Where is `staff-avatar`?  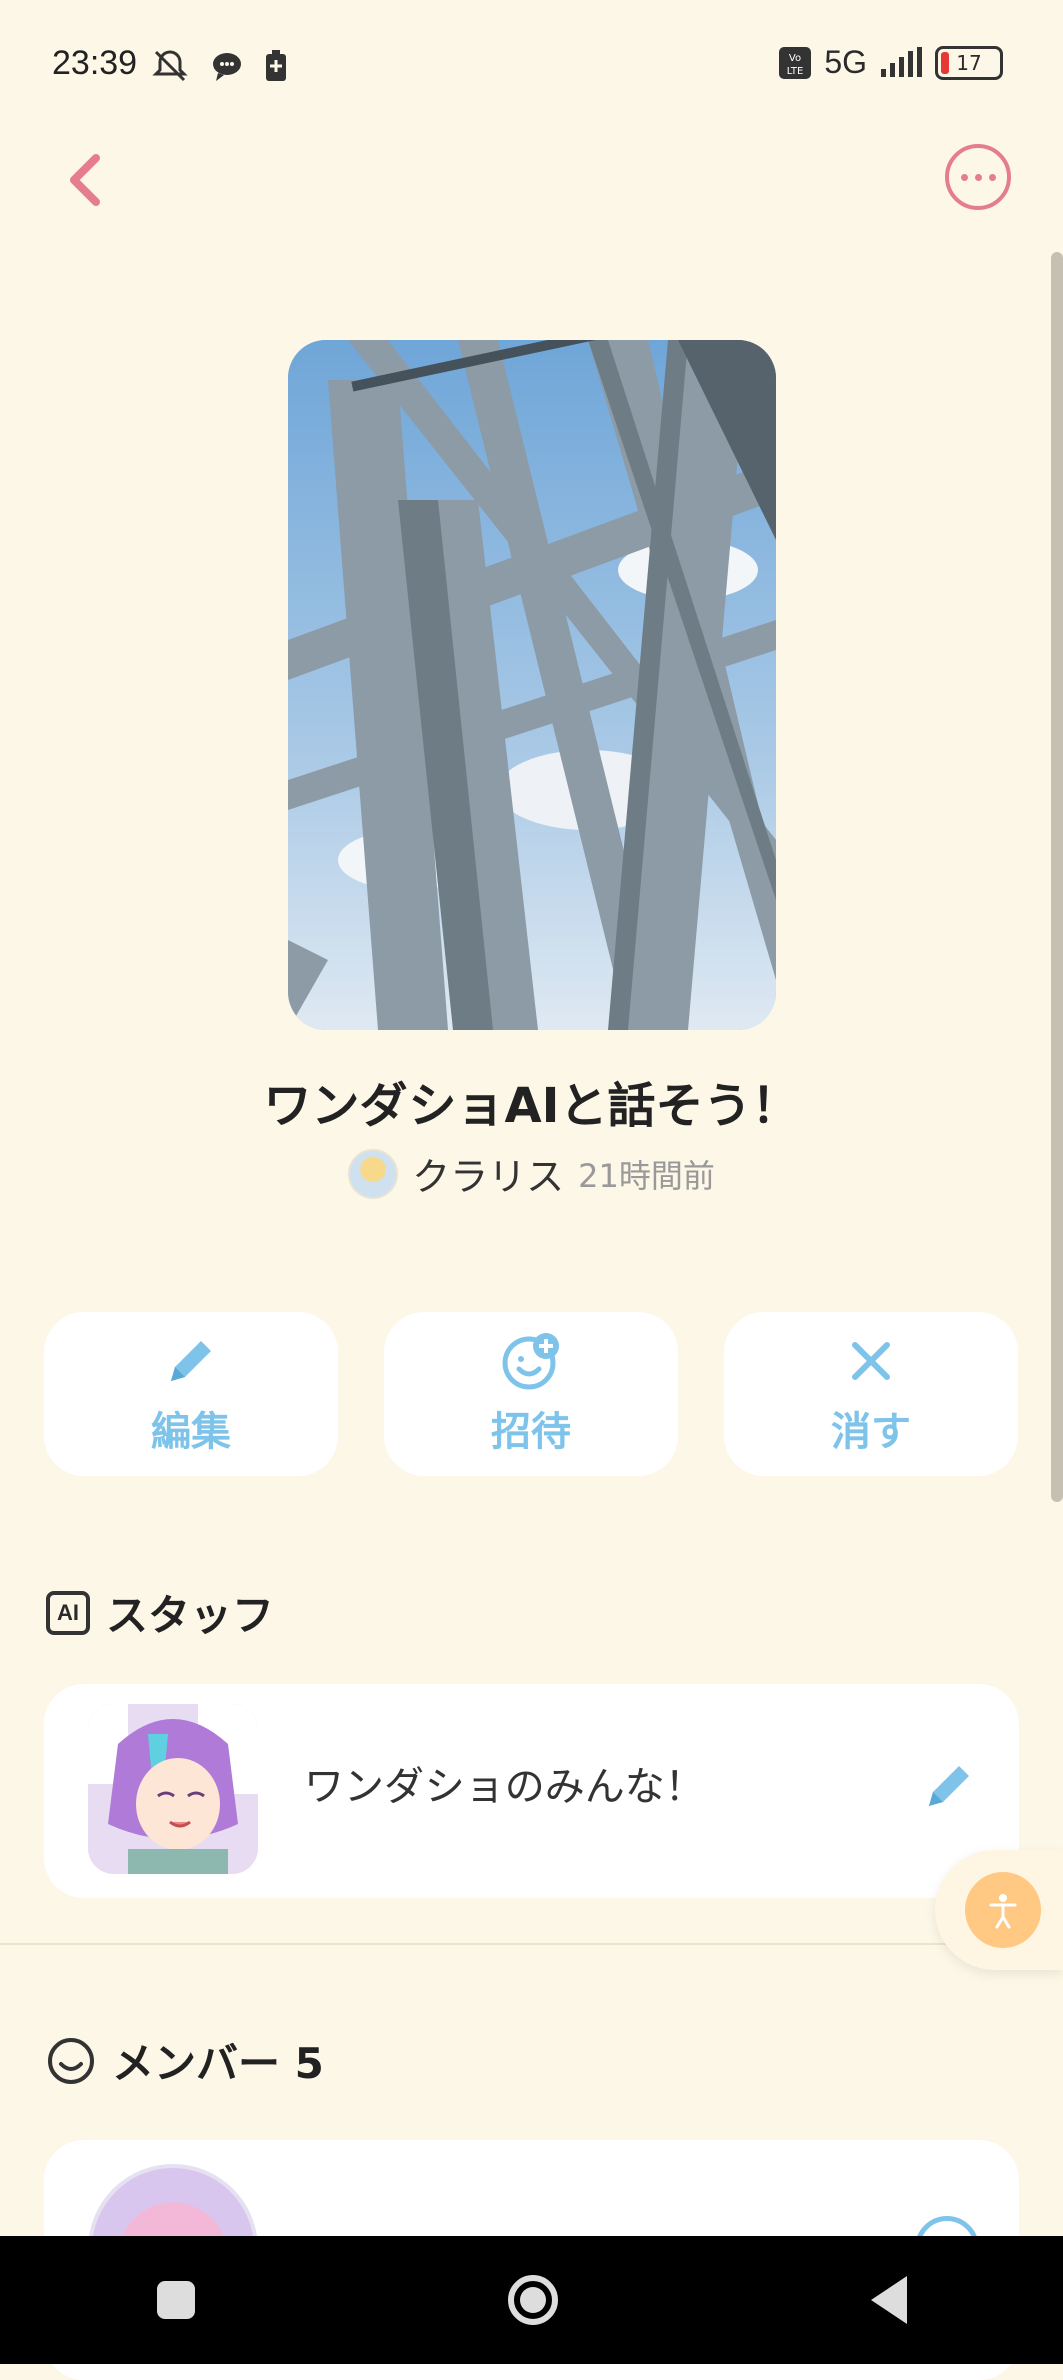
staff-avatar is located at coordinates (173, 1789).